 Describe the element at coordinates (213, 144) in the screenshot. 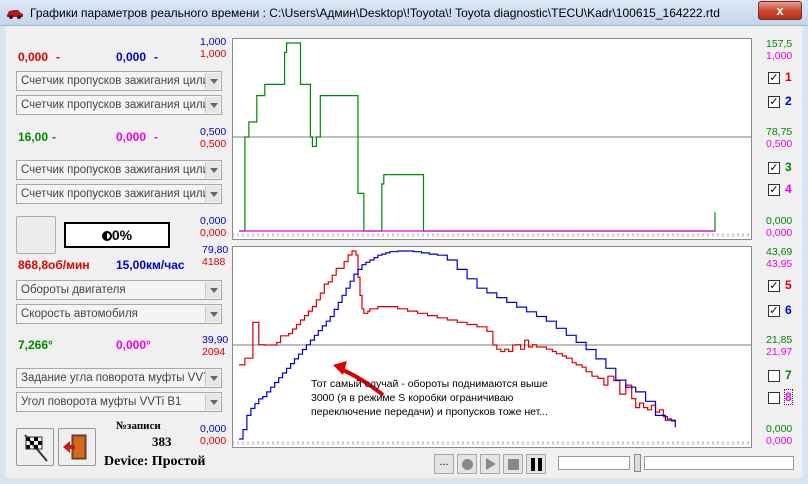

I see `top-left-axis-mid-red: 0,500` at that location.